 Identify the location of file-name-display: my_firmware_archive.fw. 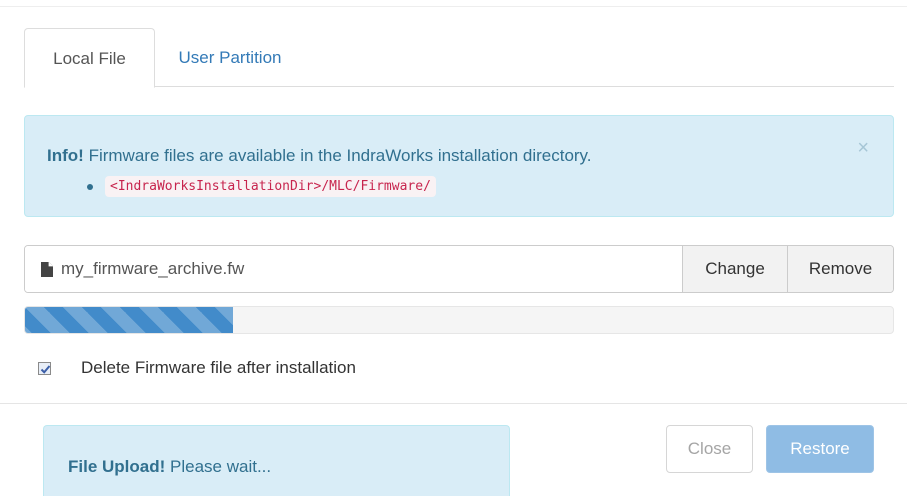
(353, 269).